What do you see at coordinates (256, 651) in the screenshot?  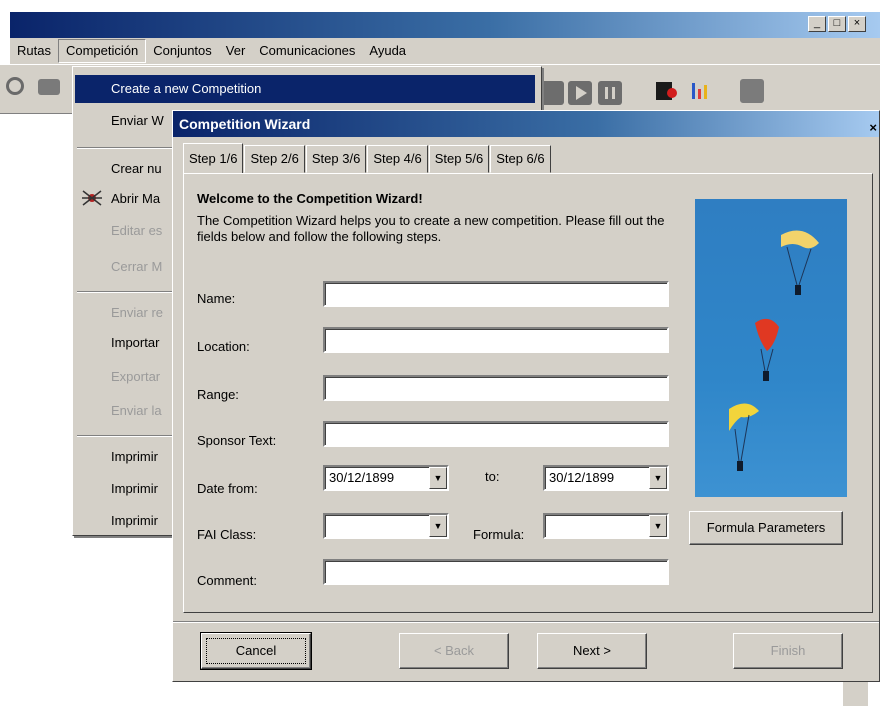 I see `cancel-button: Cancel` at bounding box center [256, 651].